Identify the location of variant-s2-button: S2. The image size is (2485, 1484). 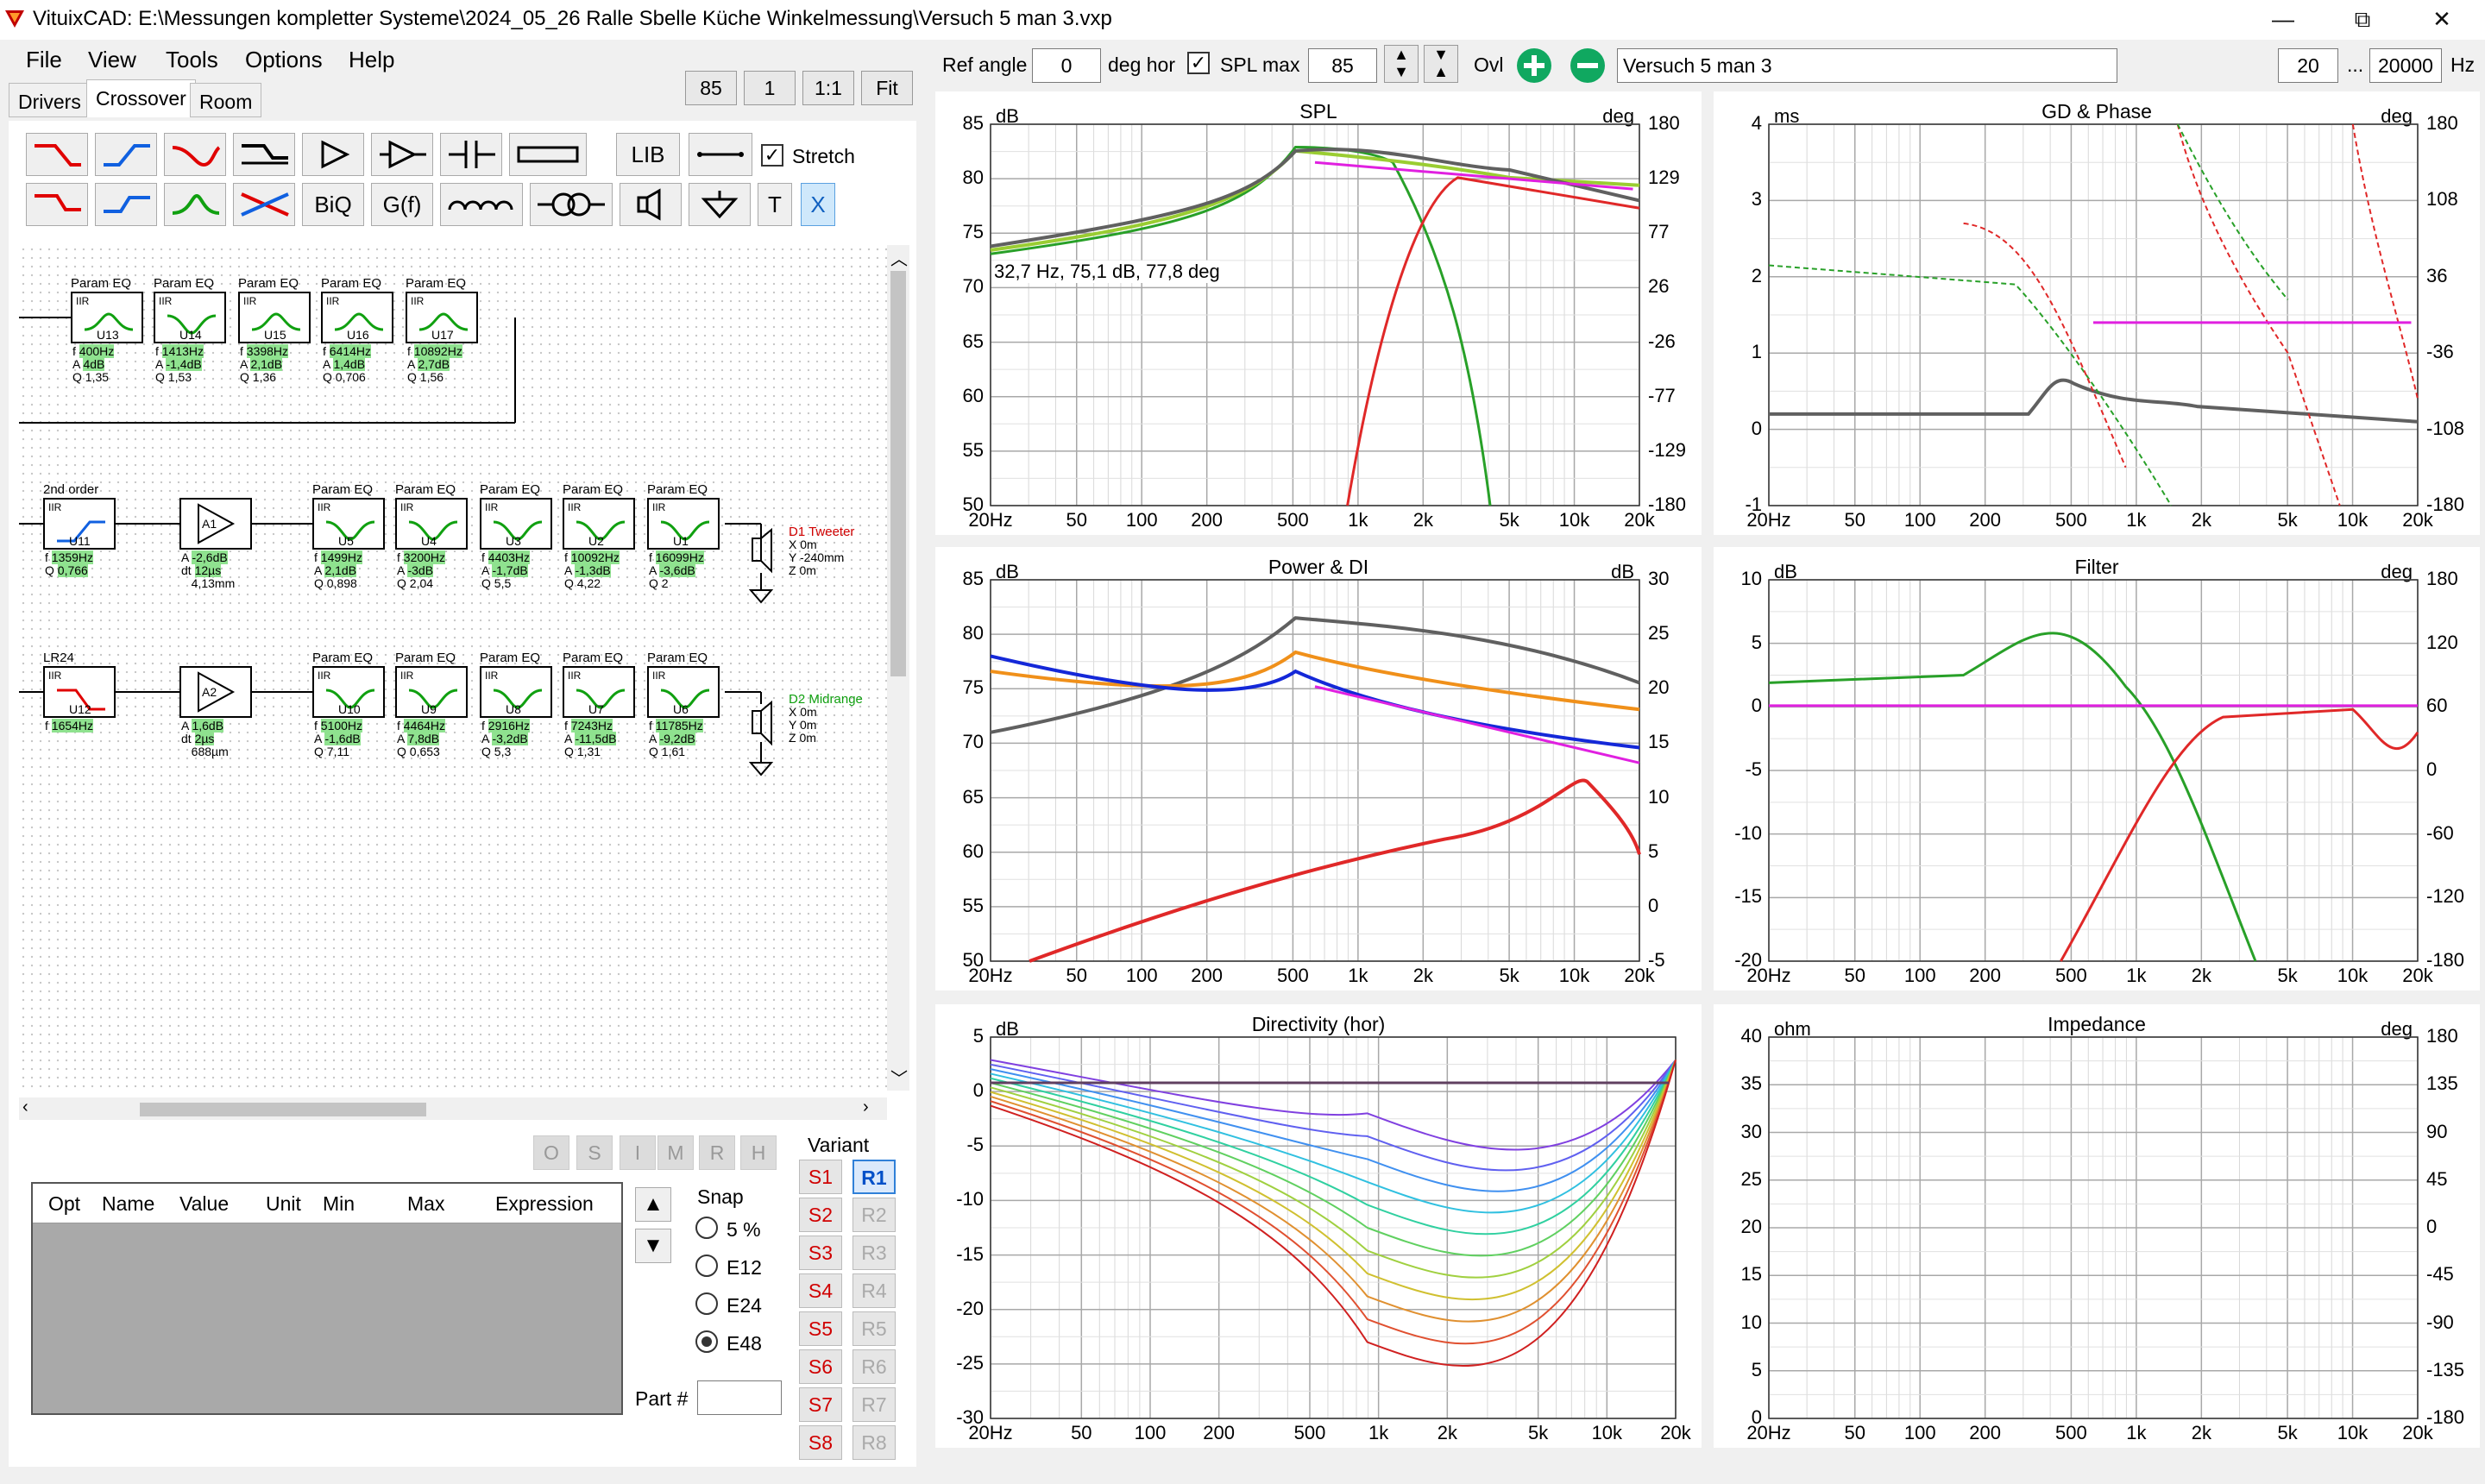
(820, 1215).